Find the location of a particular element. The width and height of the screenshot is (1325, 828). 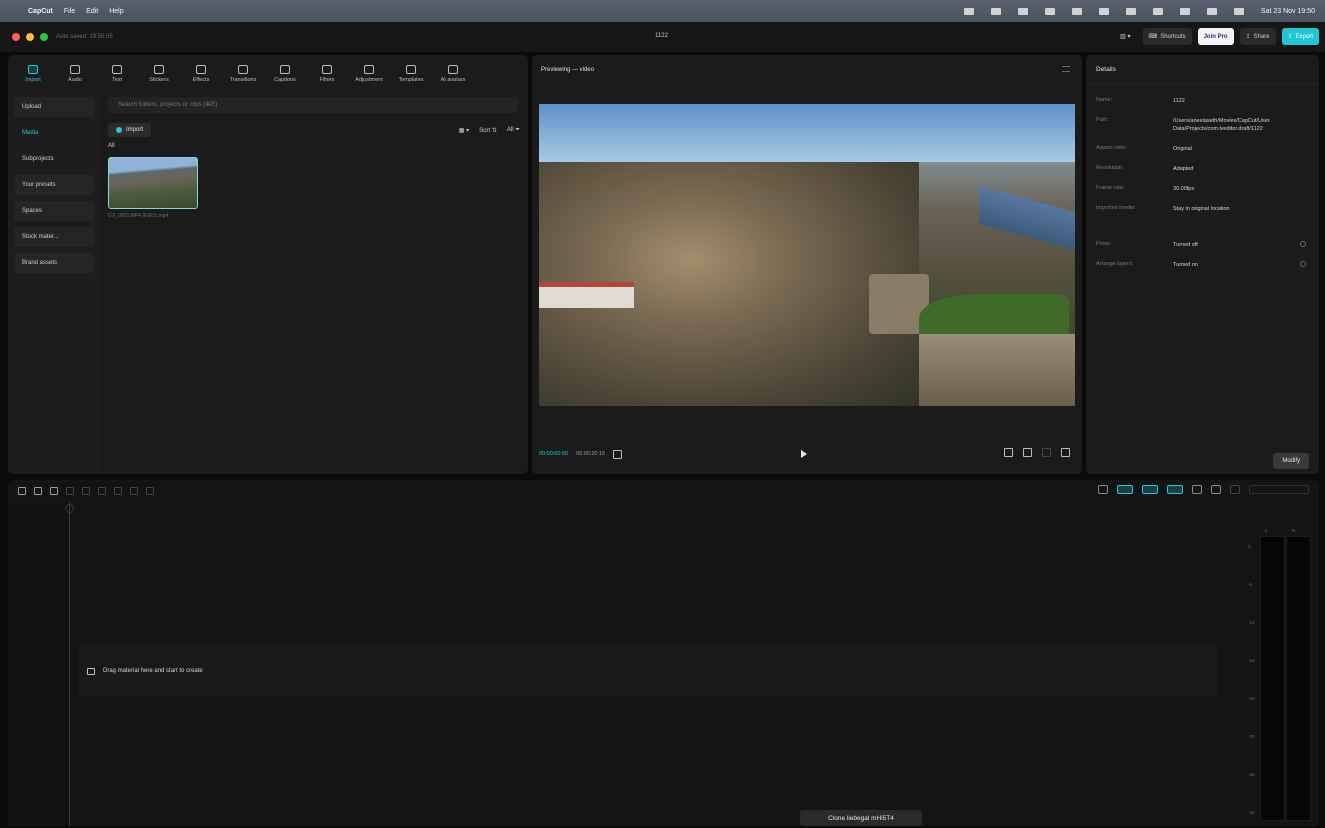

bluetooth-icon is located at coordinates (1103, 11).